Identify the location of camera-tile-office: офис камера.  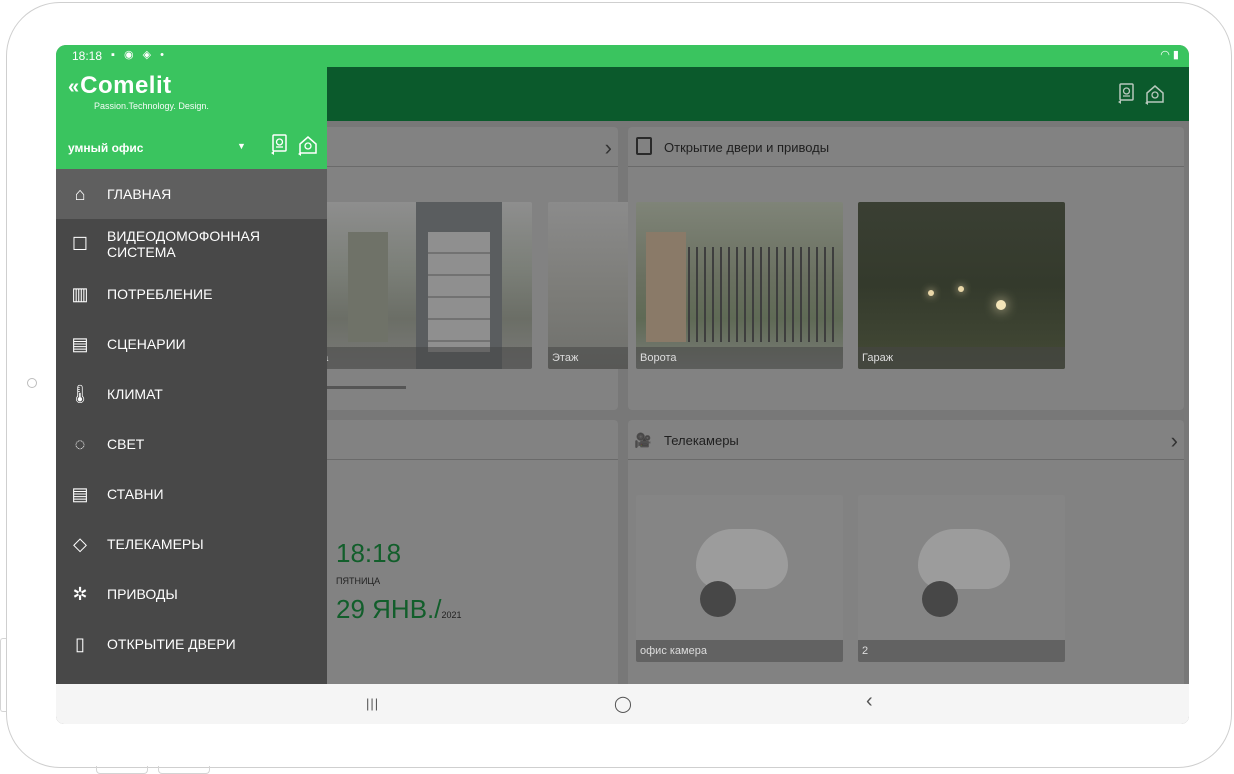
(739, 578).